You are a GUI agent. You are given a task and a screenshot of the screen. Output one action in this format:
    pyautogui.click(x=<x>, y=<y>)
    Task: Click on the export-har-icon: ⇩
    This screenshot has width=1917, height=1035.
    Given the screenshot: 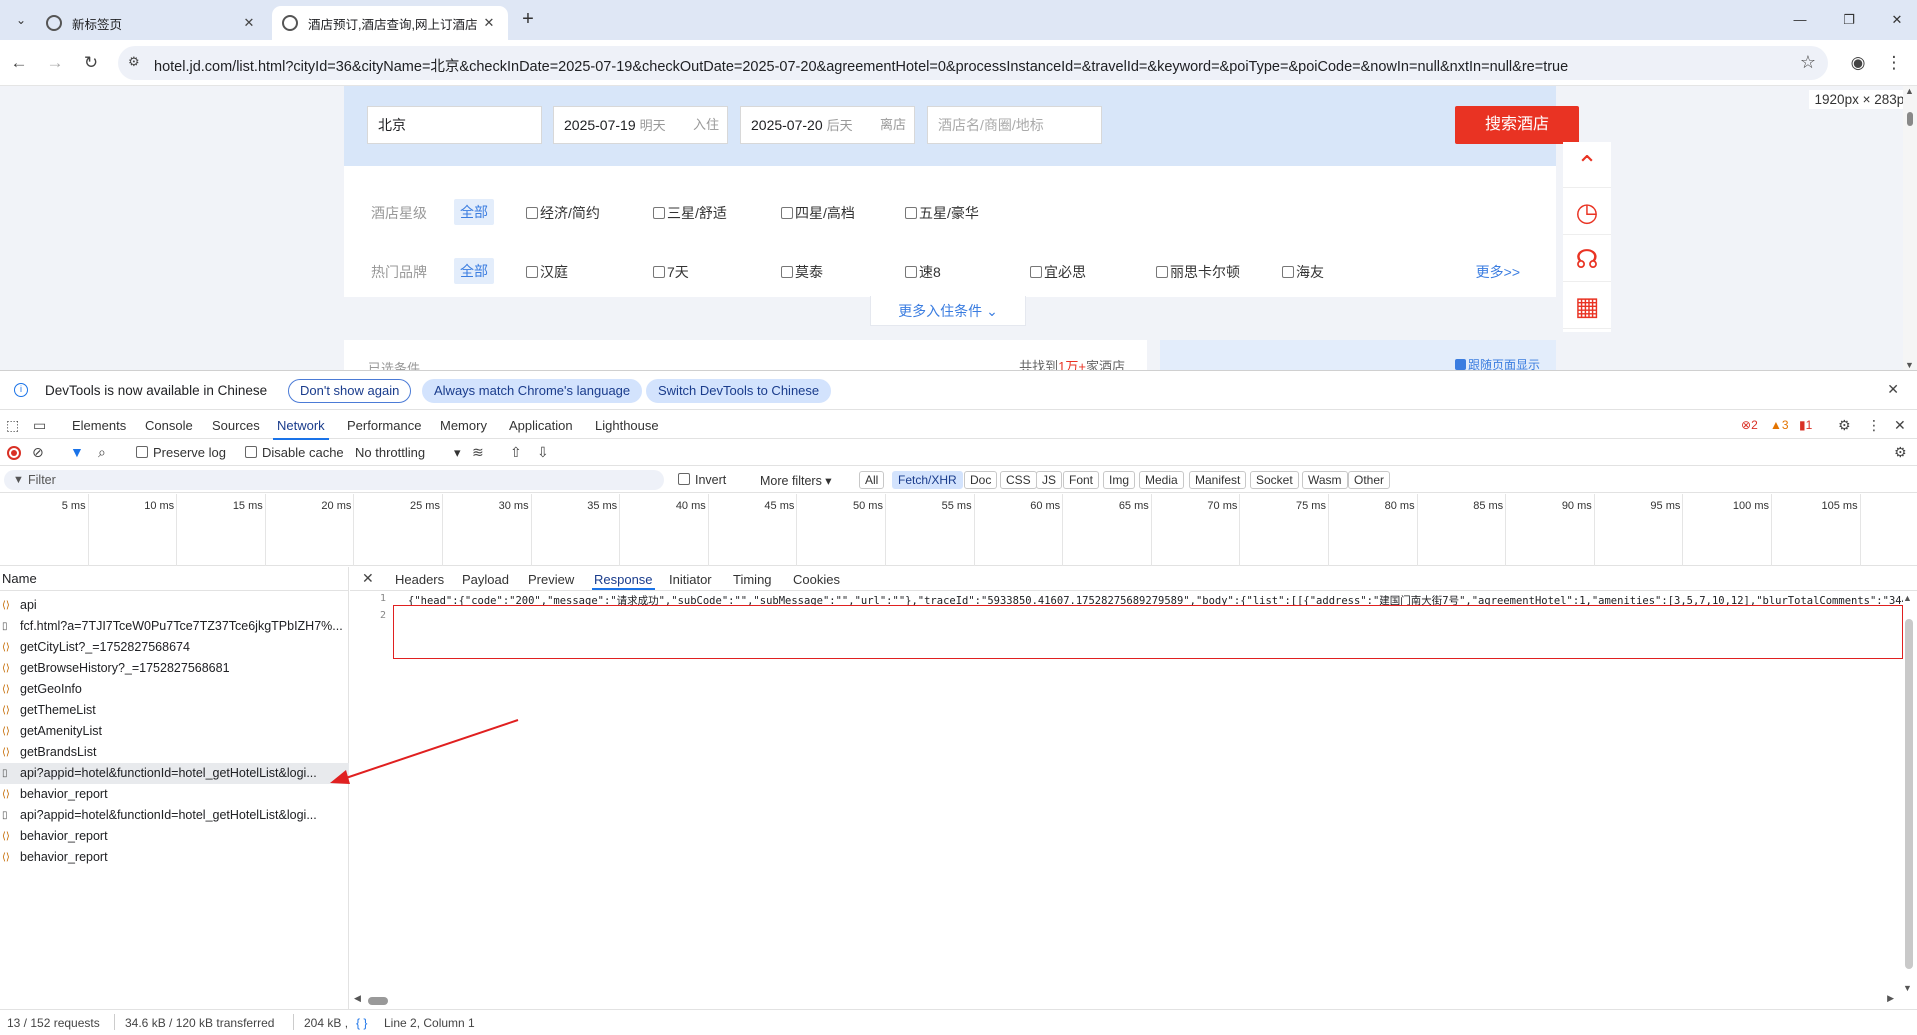 What is the action you would take?
    pyautogui.click(x=543, y=452)
    